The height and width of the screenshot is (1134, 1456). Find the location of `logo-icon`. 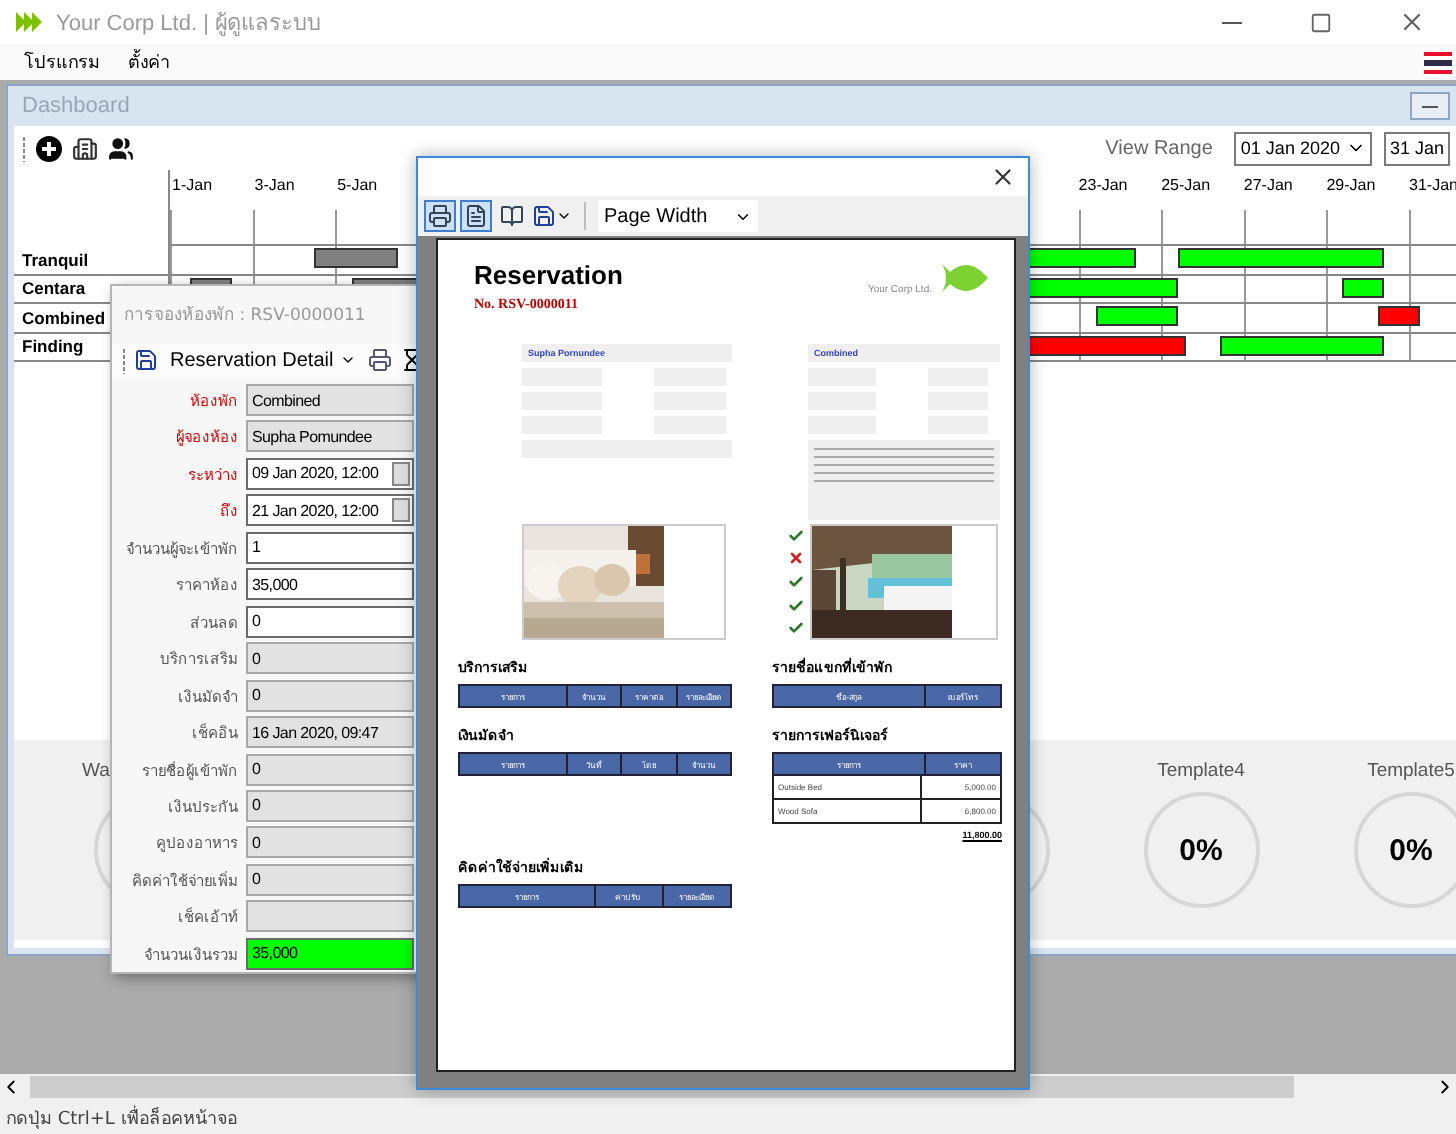

logo-icon is located at coordinates (30, 22).